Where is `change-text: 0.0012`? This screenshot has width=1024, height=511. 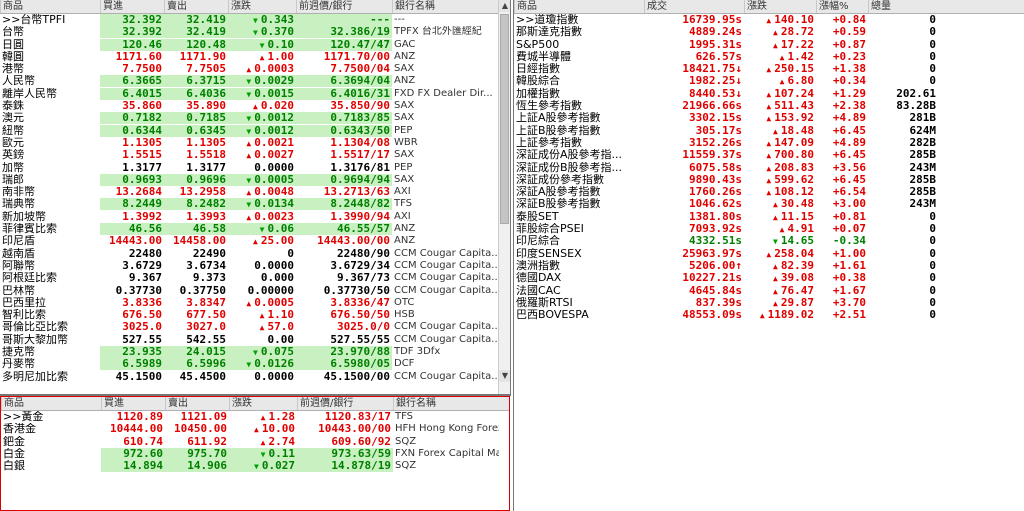
change-text: 0.0012 is located at coordinates (274, 118).